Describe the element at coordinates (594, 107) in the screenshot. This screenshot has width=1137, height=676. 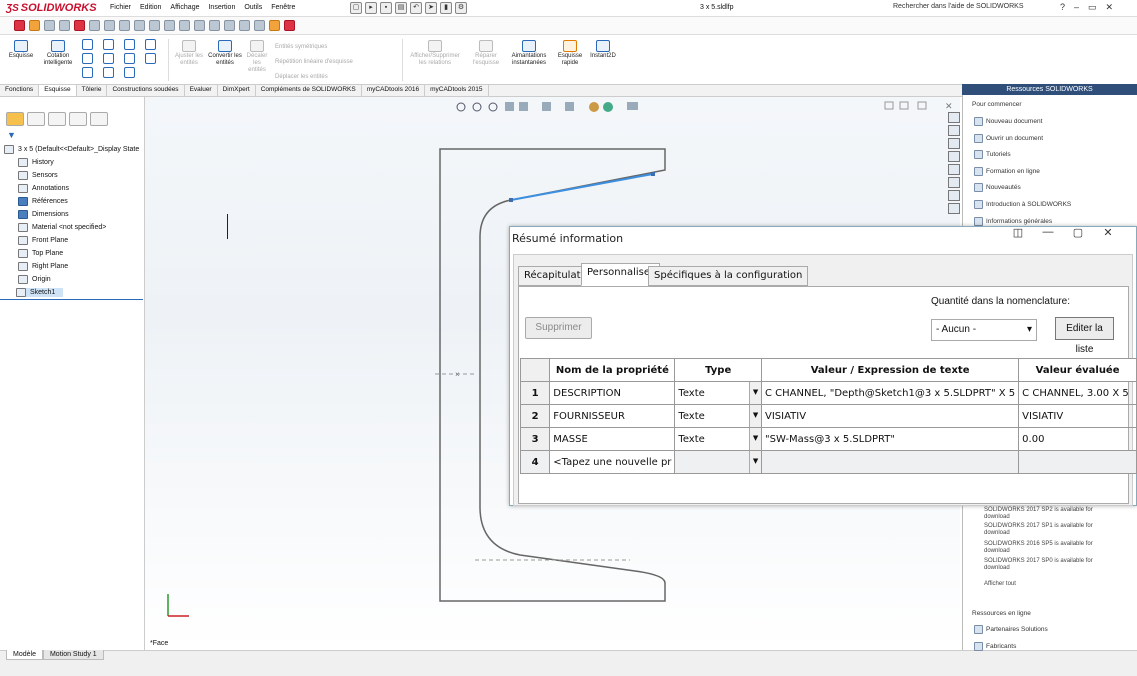
I see `appearance-icon` at that location.